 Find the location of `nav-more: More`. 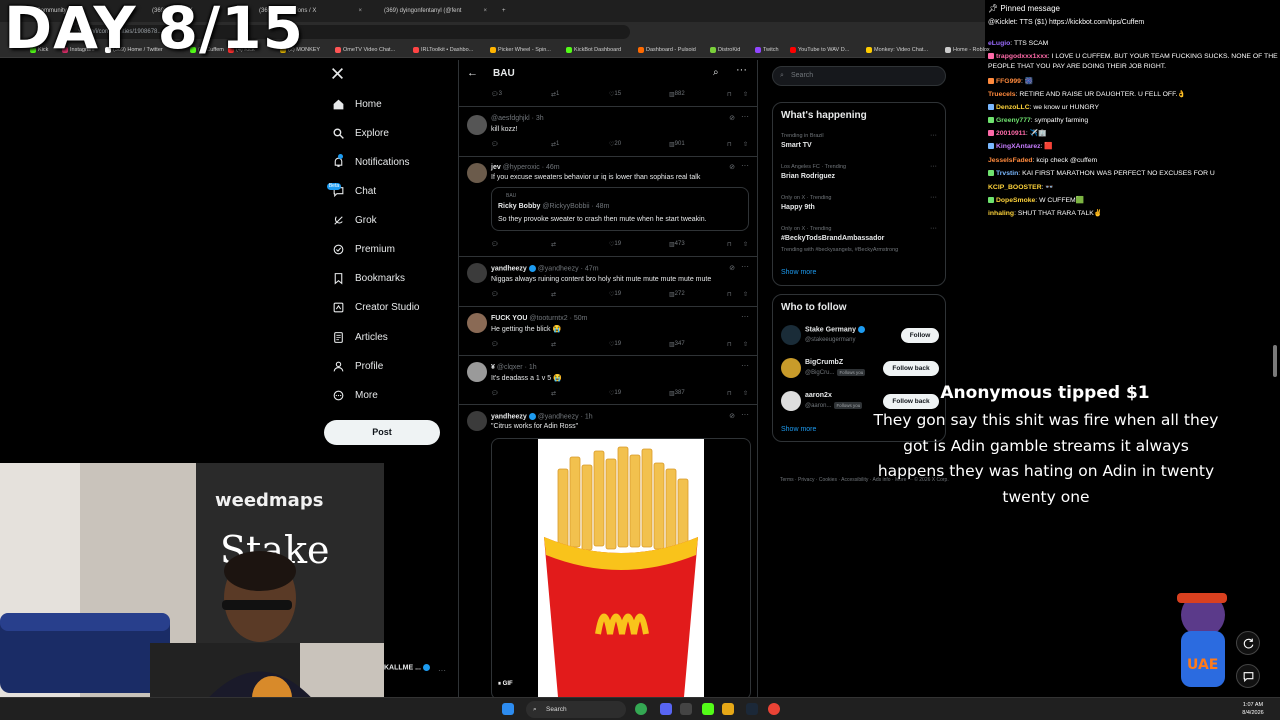

nav-more: More is located at coordinates (354, 395).